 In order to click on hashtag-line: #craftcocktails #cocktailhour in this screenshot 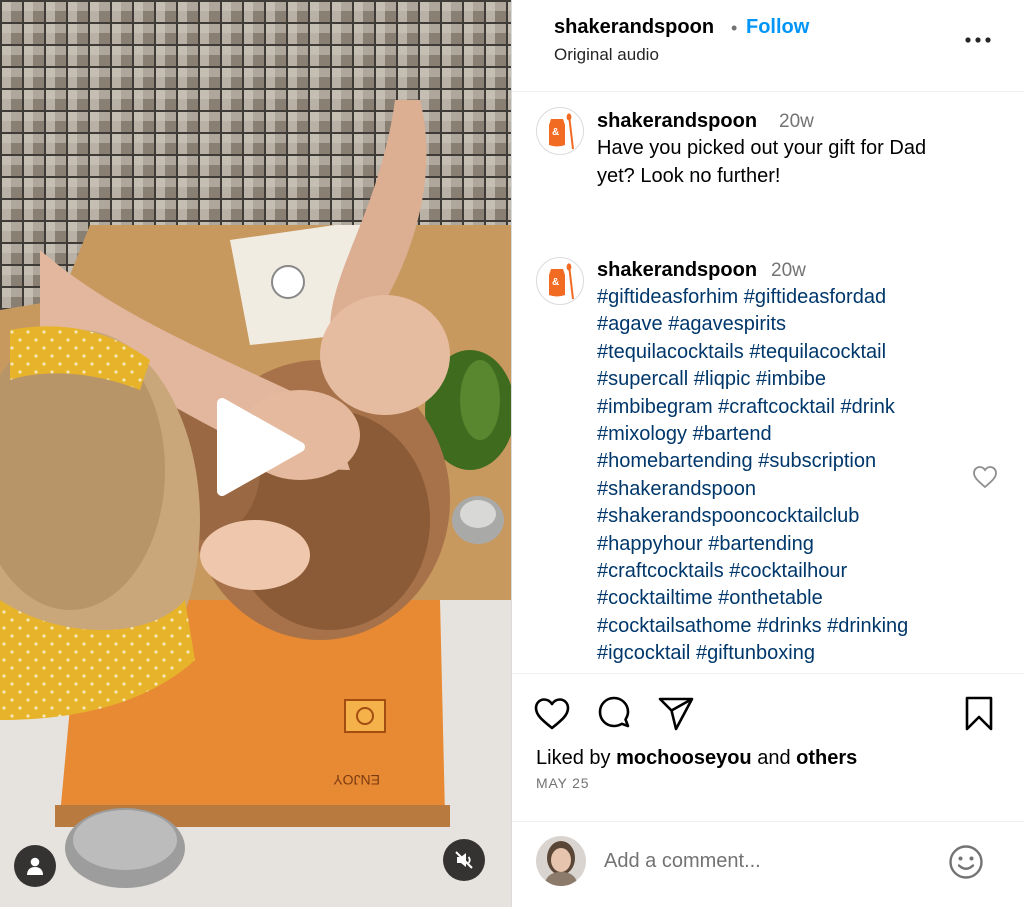, I will do `click(787, 571)`.